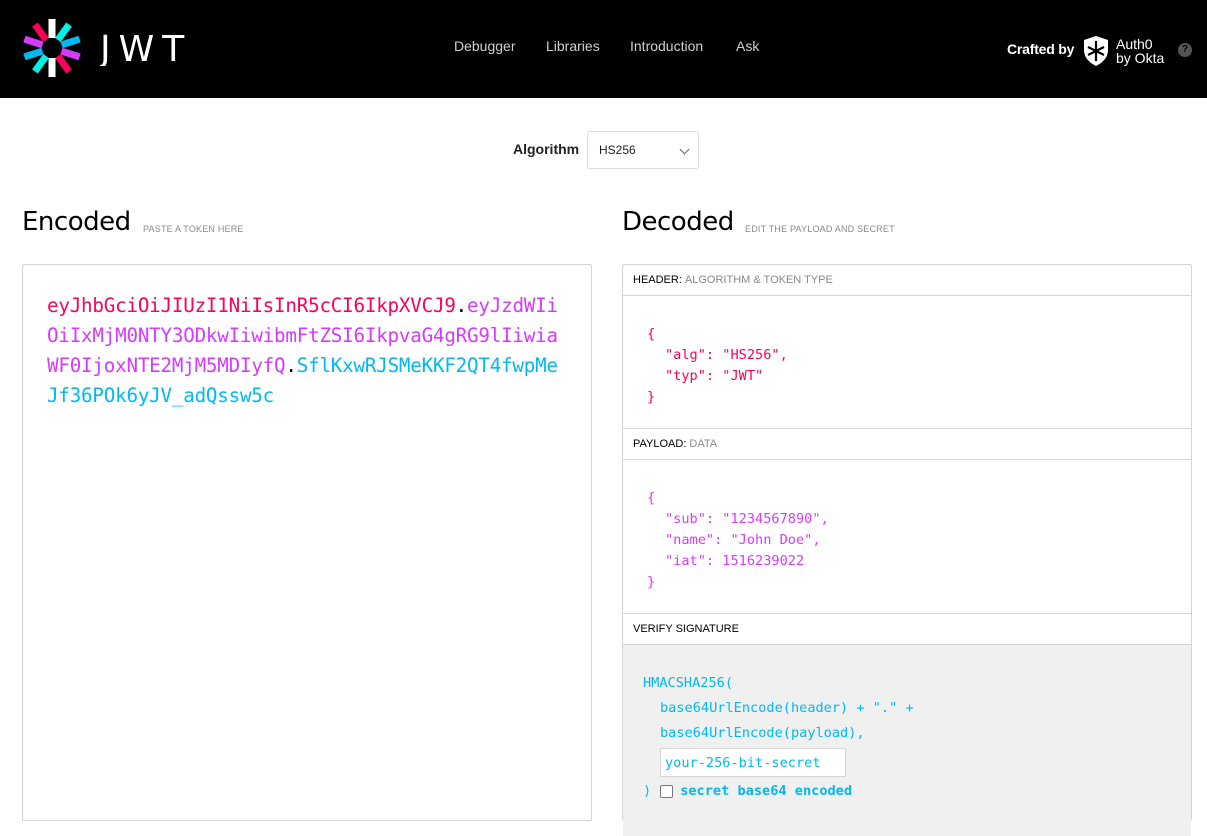  I want to click on hmac-header-line: base64UrlEncode(header) + "." +, so click(787, 708).